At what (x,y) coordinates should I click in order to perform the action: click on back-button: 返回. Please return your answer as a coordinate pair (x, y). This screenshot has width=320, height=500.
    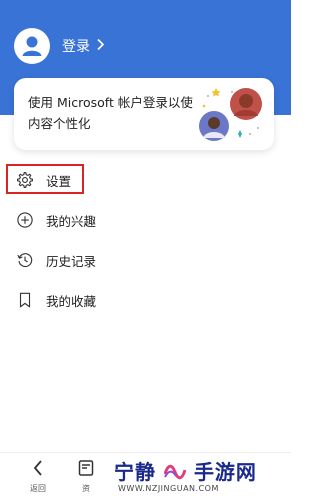
    Looking at the image, I should click on (38, 476).